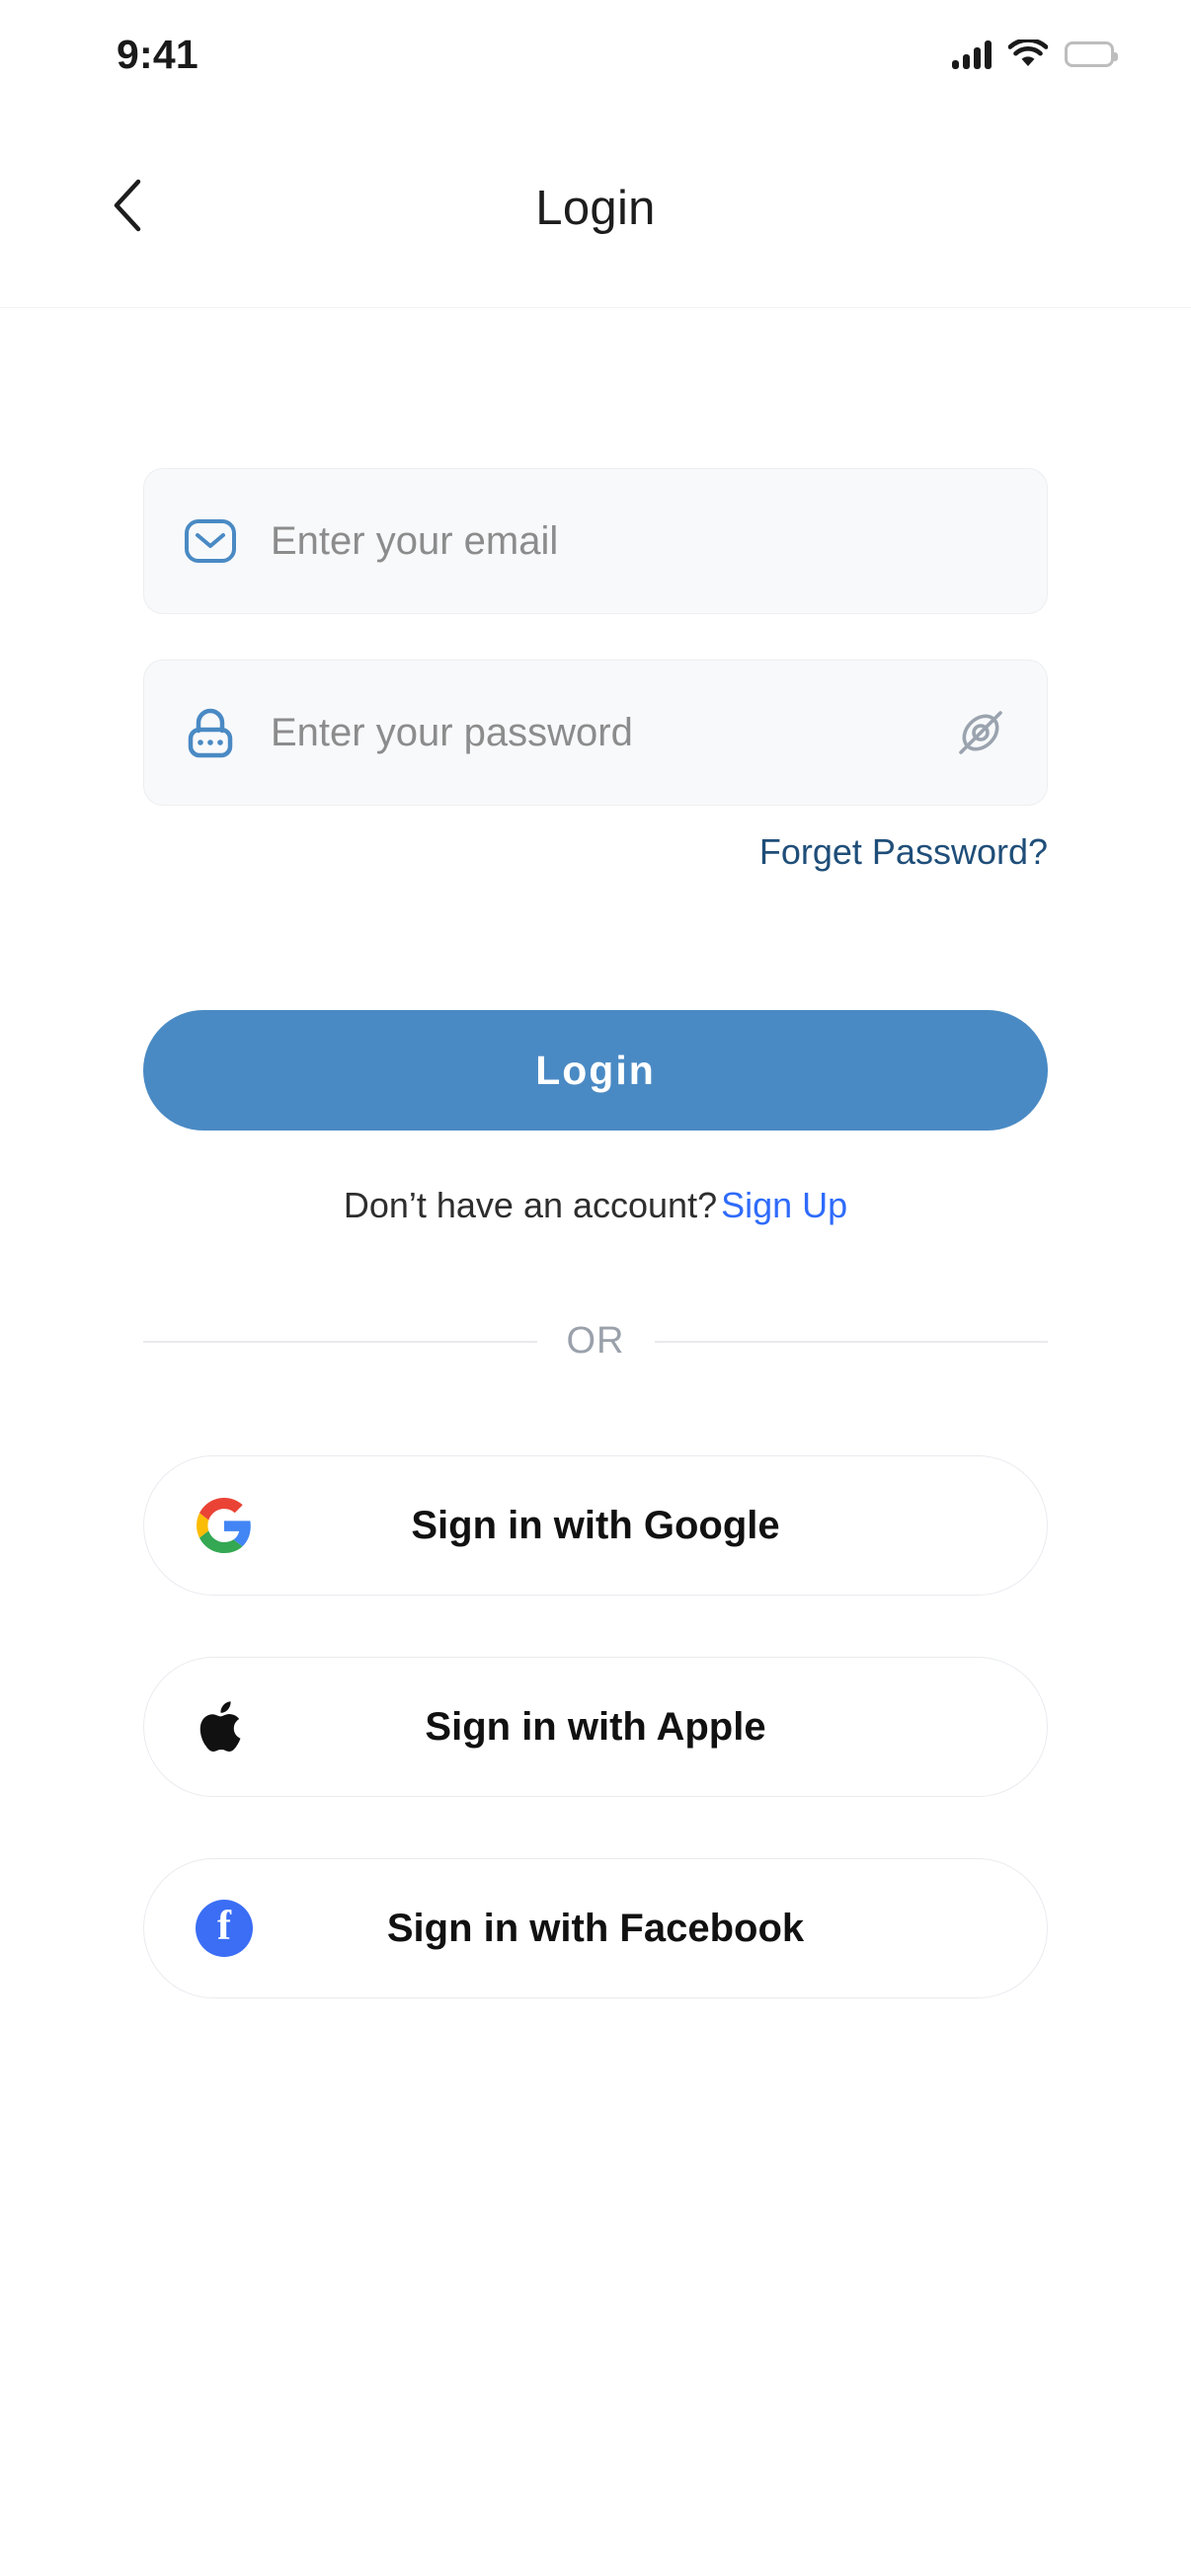  I want to click on sign-in-with-facebook-button: f Sign in with Facebook, so click(595, 1928).